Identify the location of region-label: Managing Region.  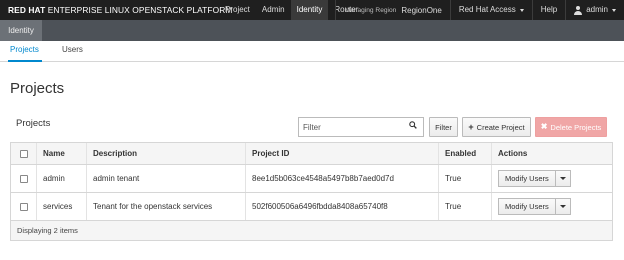
(370, 10).